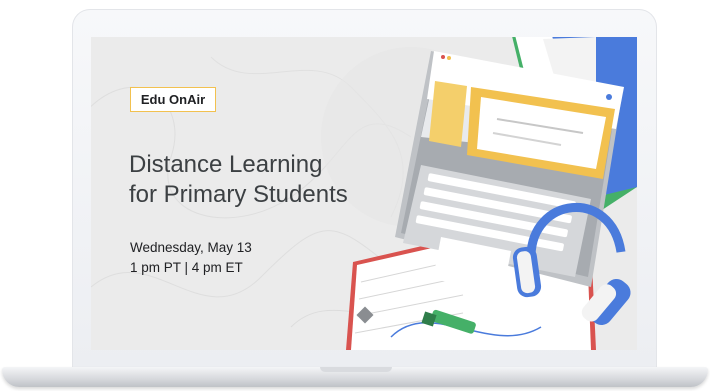 The height and width of the screenshot is (391, 710). I want to click on laptop-base-notch, so click(356, 369).